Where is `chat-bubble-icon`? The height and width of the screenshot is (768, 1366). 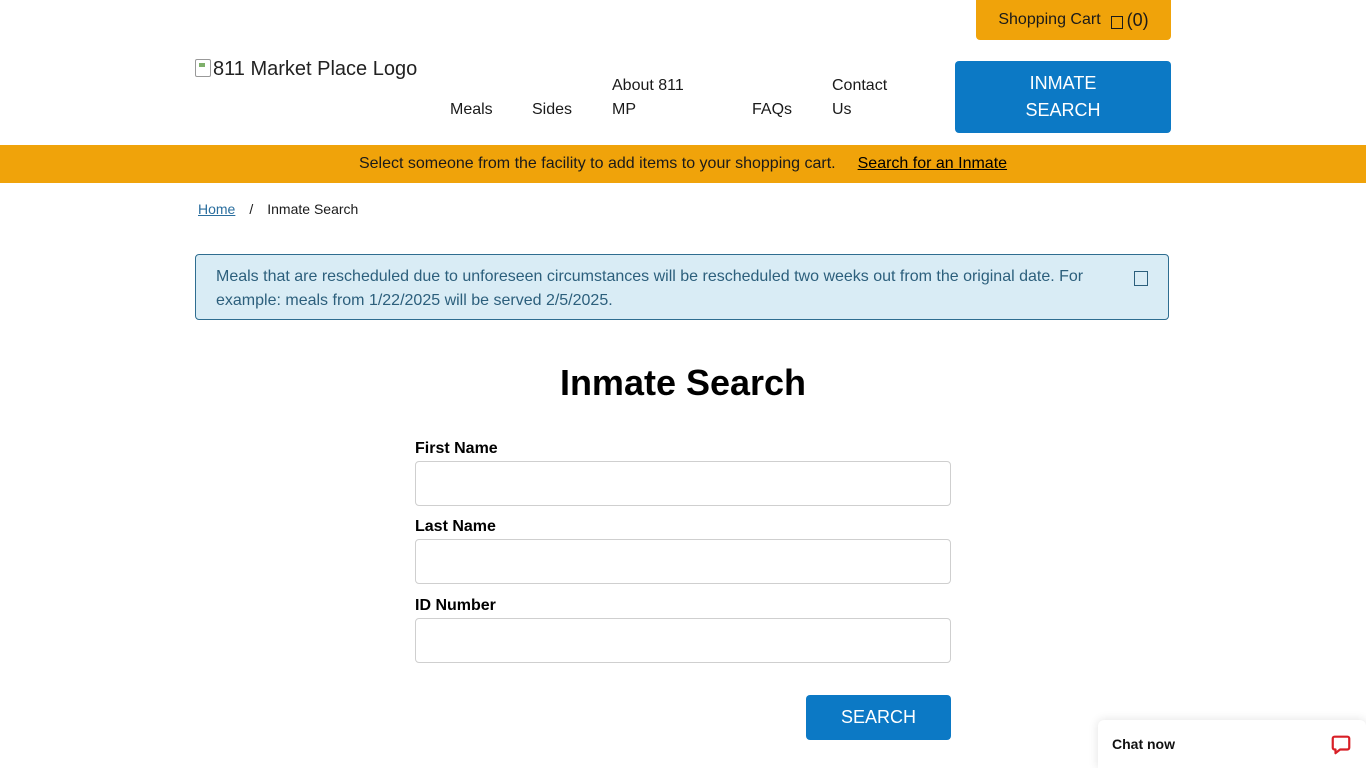 chat-bubble-icon is located at coordinates (1341, 745).